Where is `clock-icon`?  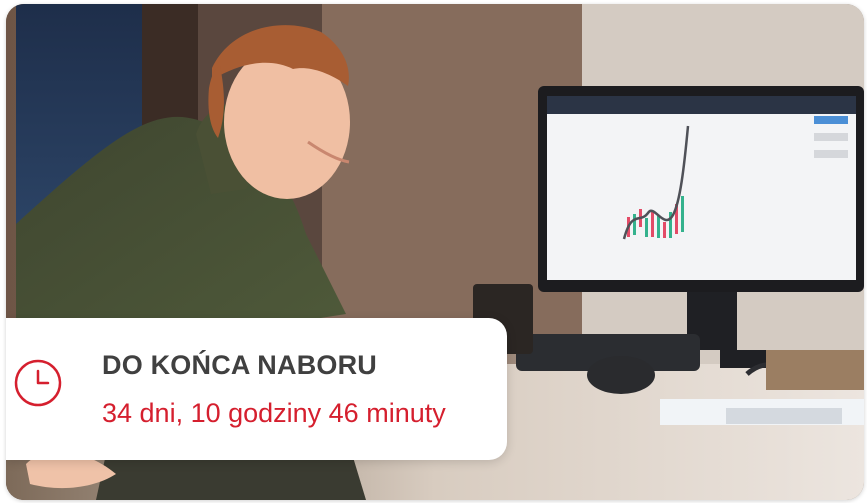 clock-icon is located at coordinates (38, 383).